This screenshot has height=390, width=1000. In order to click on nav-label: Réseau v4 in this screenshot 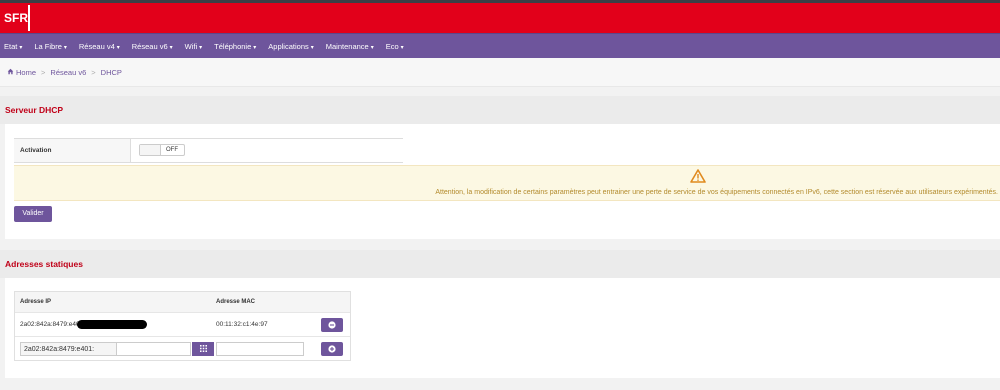, I will do `click(96, 46)`.